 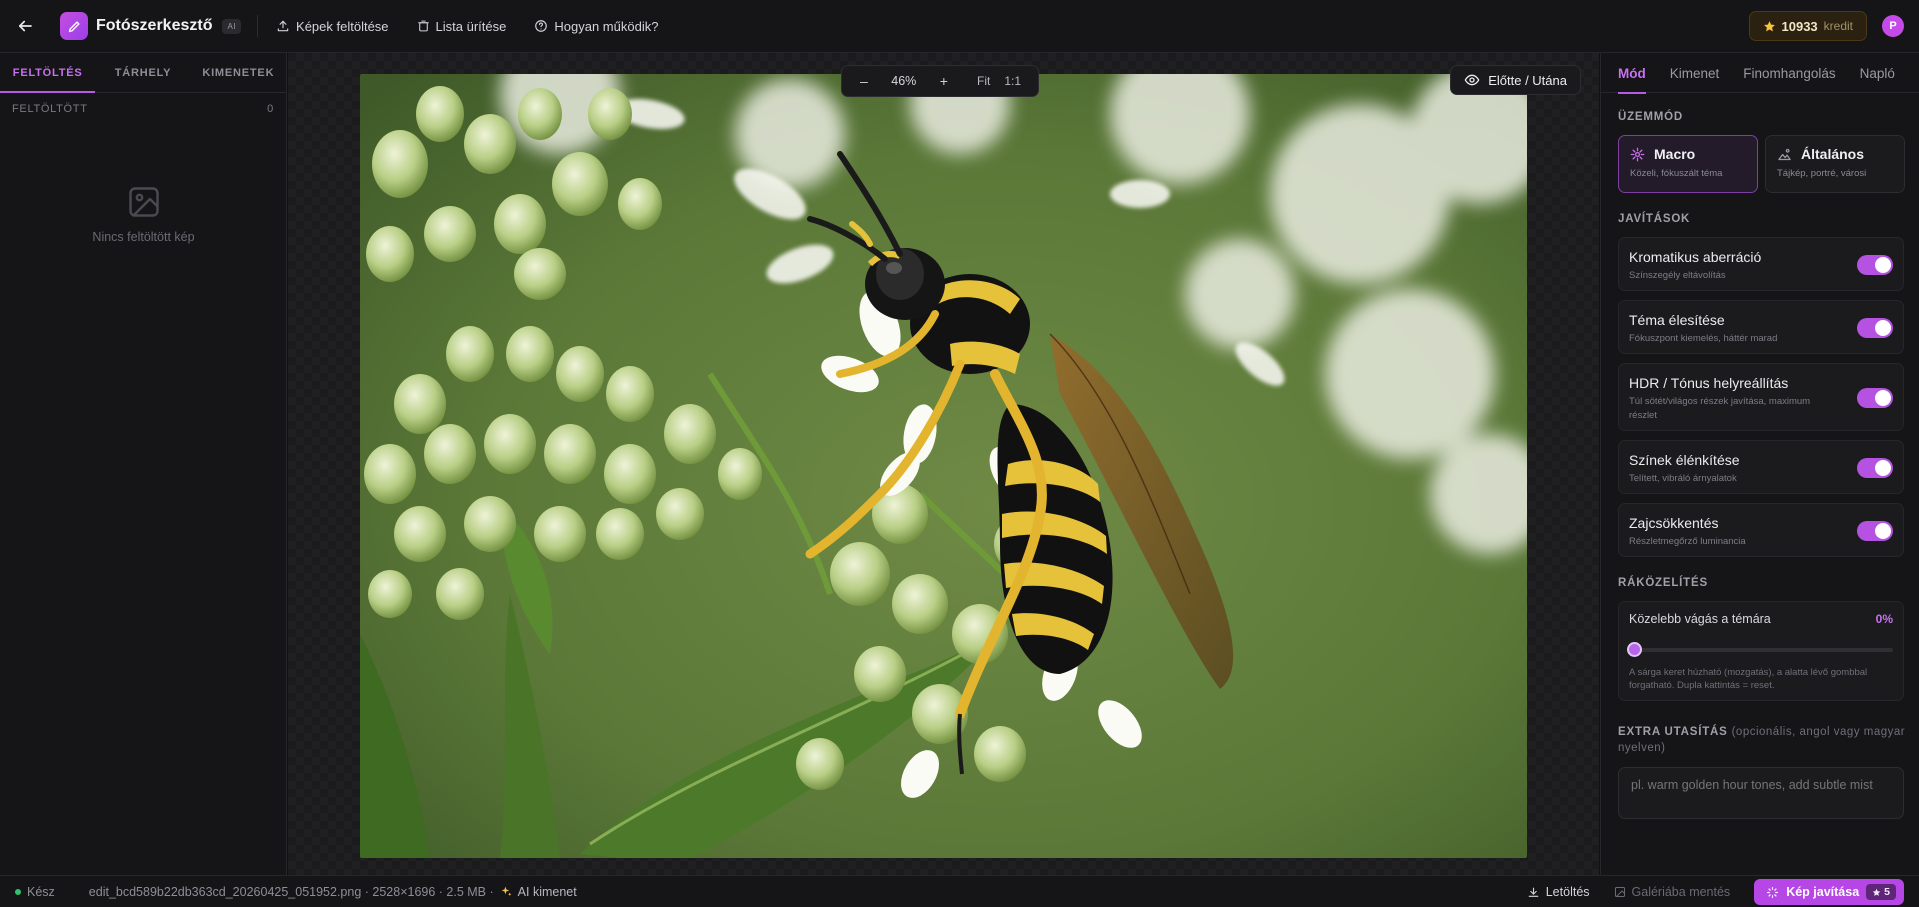 What do you see at coordinates (1663, 583) in the screenshot?
I see `zoom-section-label: RÁKÖZELÍTÉS` at bounding box center [1663, 583].